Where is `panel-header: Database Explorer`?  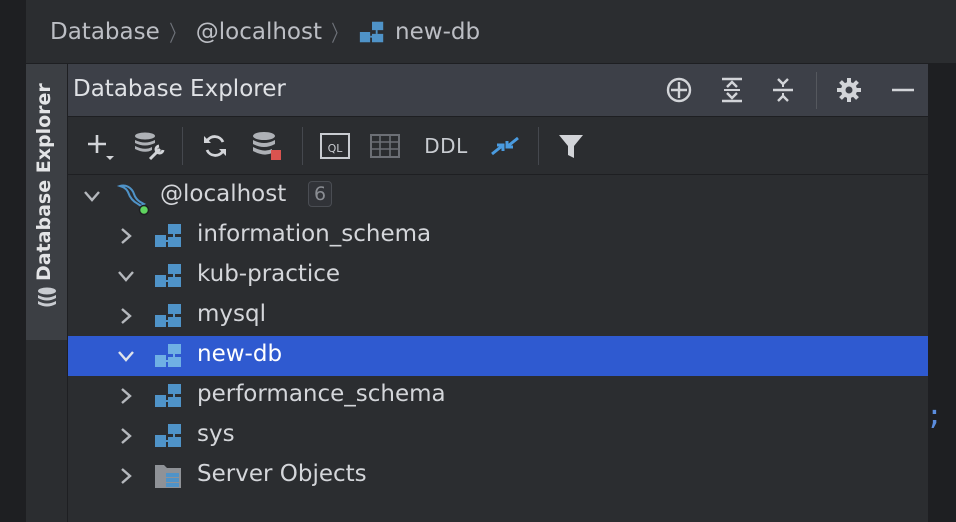 panel-header: Database Explorer is located at coordinates (498, 90).